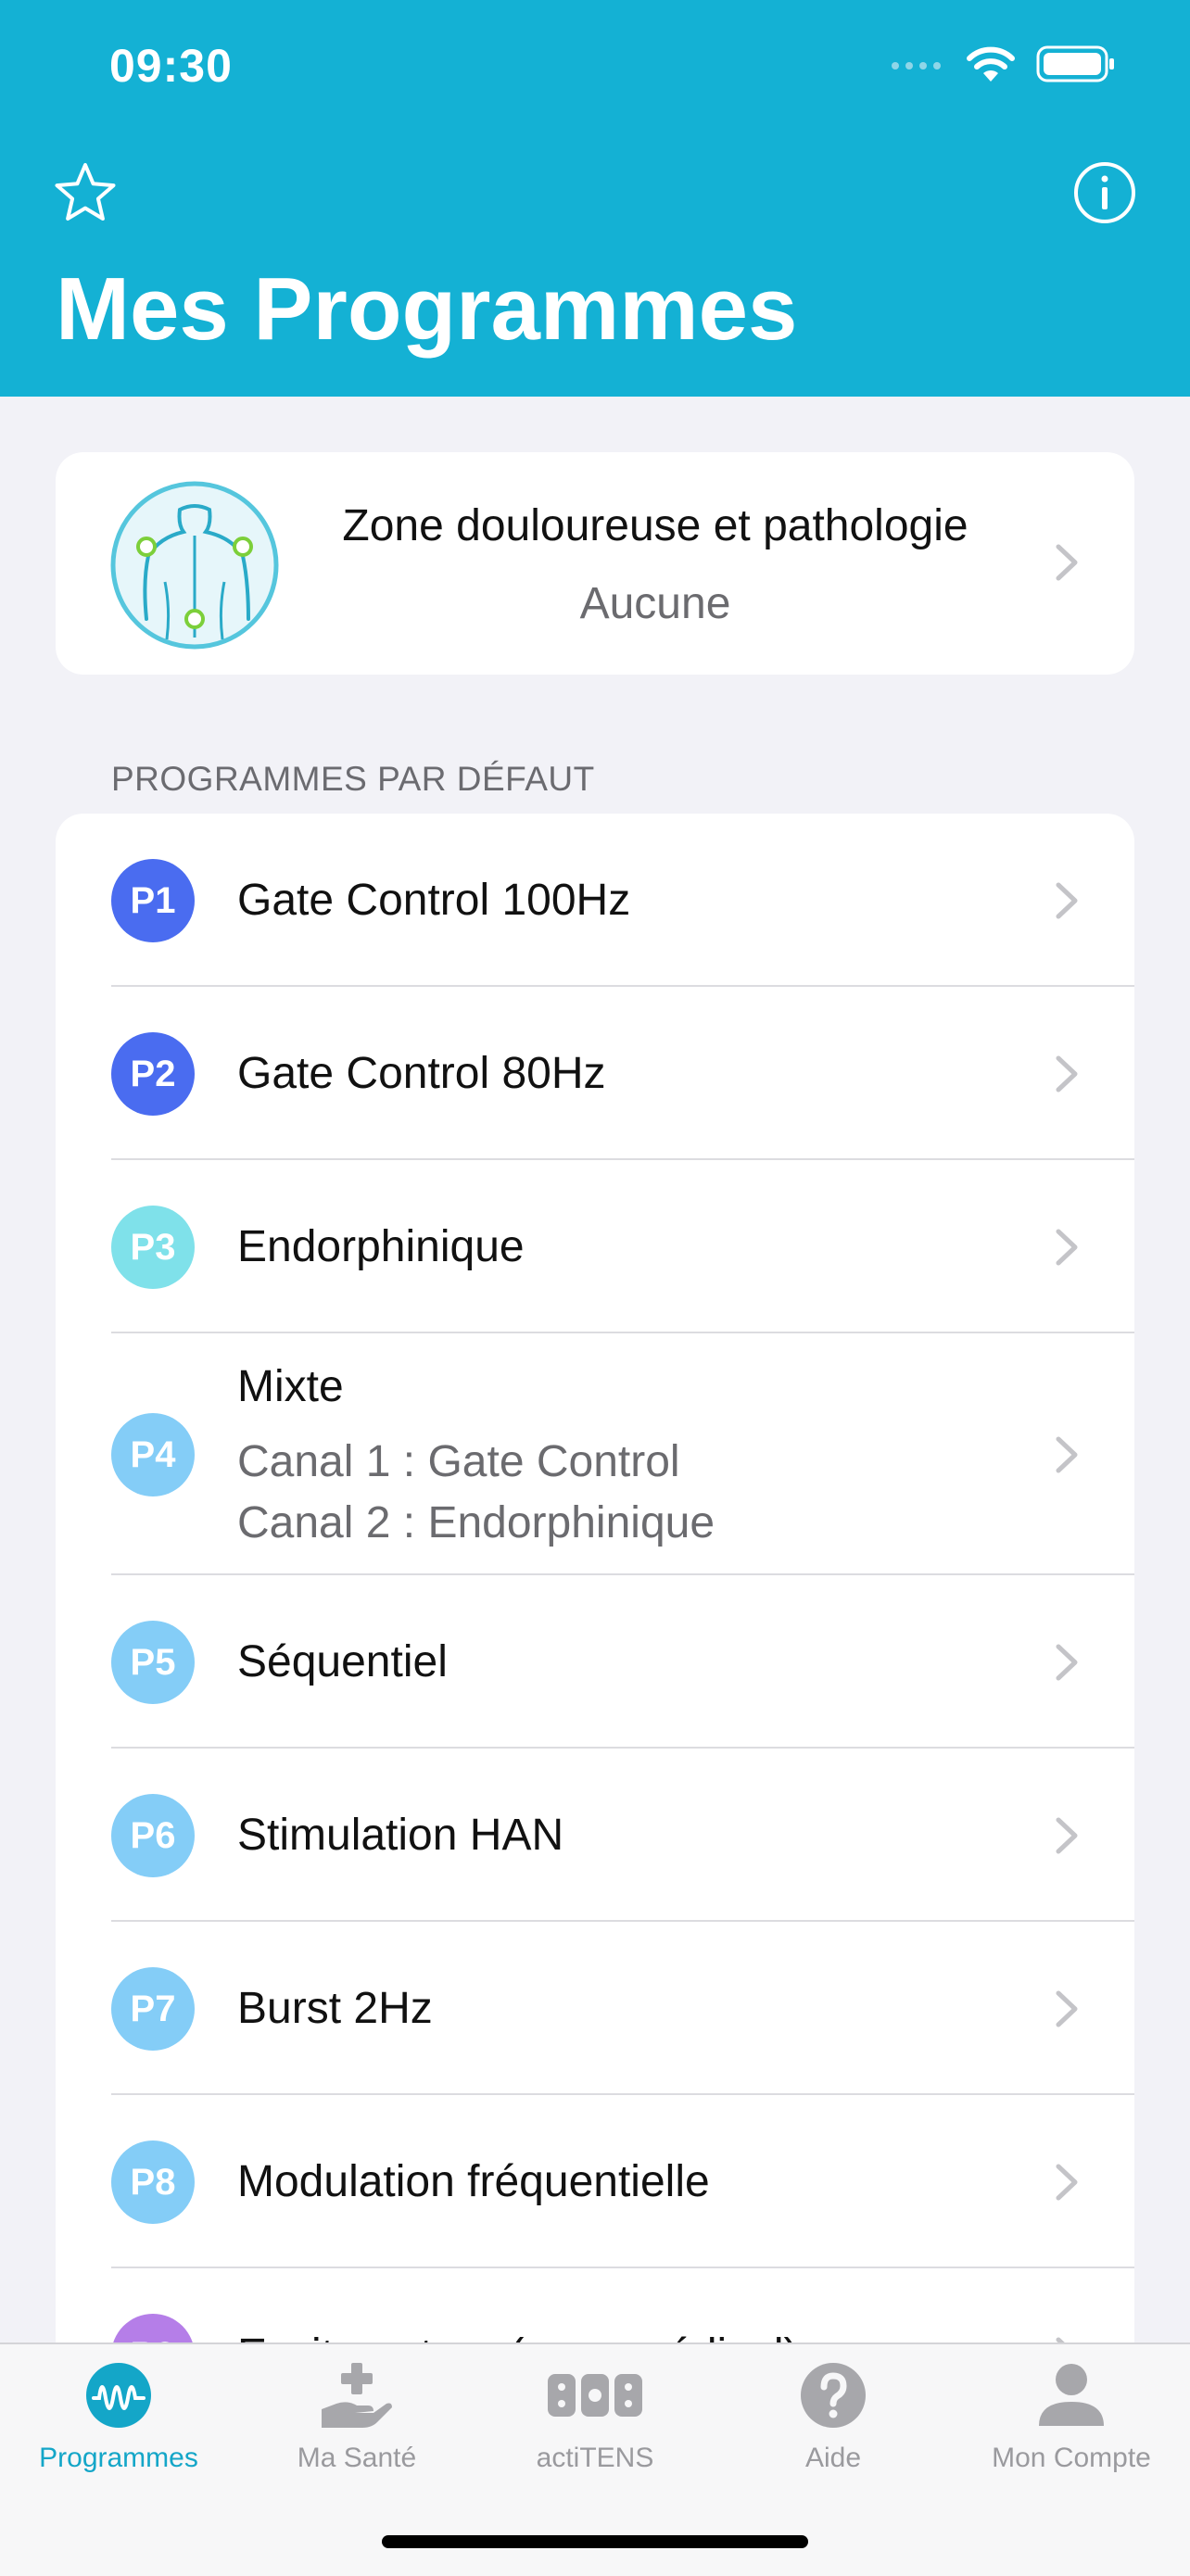 The image size is (1190, 2576). I want to click on program-badge: P5, so click(153, 1662).